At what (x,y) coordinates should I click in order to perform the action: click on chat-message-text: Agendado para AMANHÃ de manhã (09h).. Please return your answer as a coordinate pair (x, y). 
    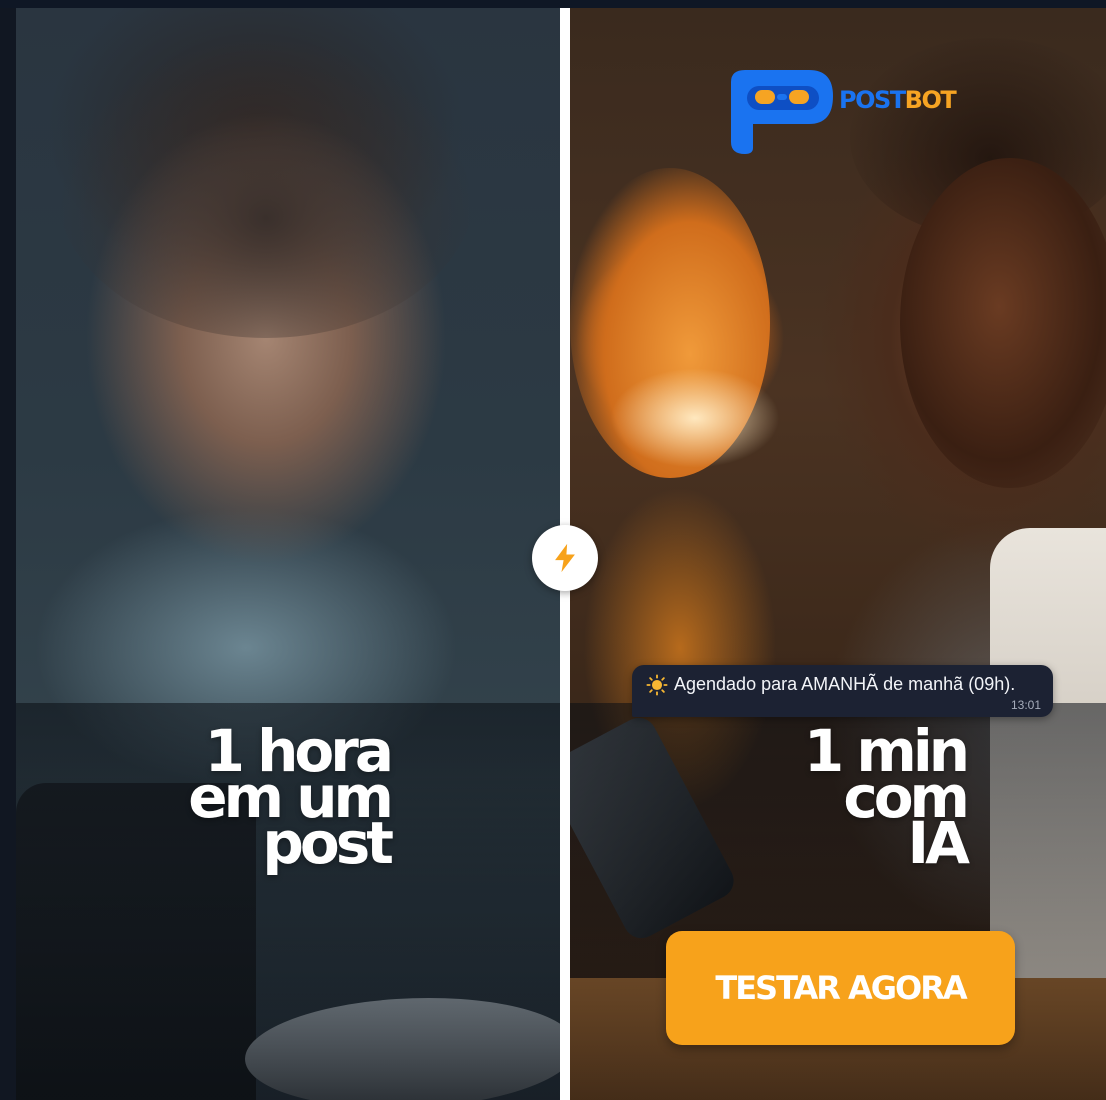
    Looking at the image, I should click on (845, 684).